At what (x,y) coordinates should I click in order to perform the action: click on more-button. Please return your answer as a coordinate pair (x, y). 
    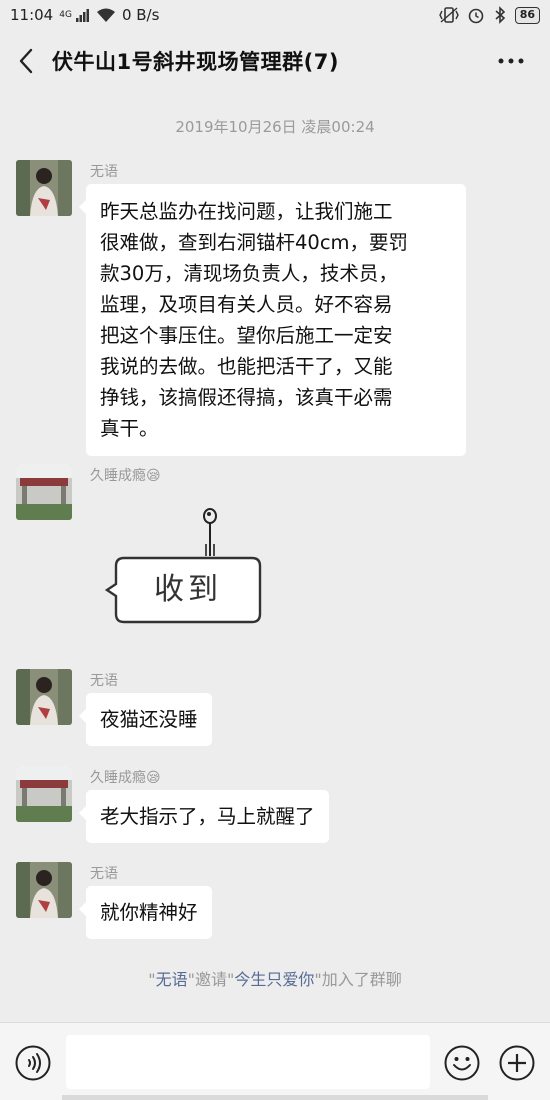
    Looking at the image, I should click on (511, 61).